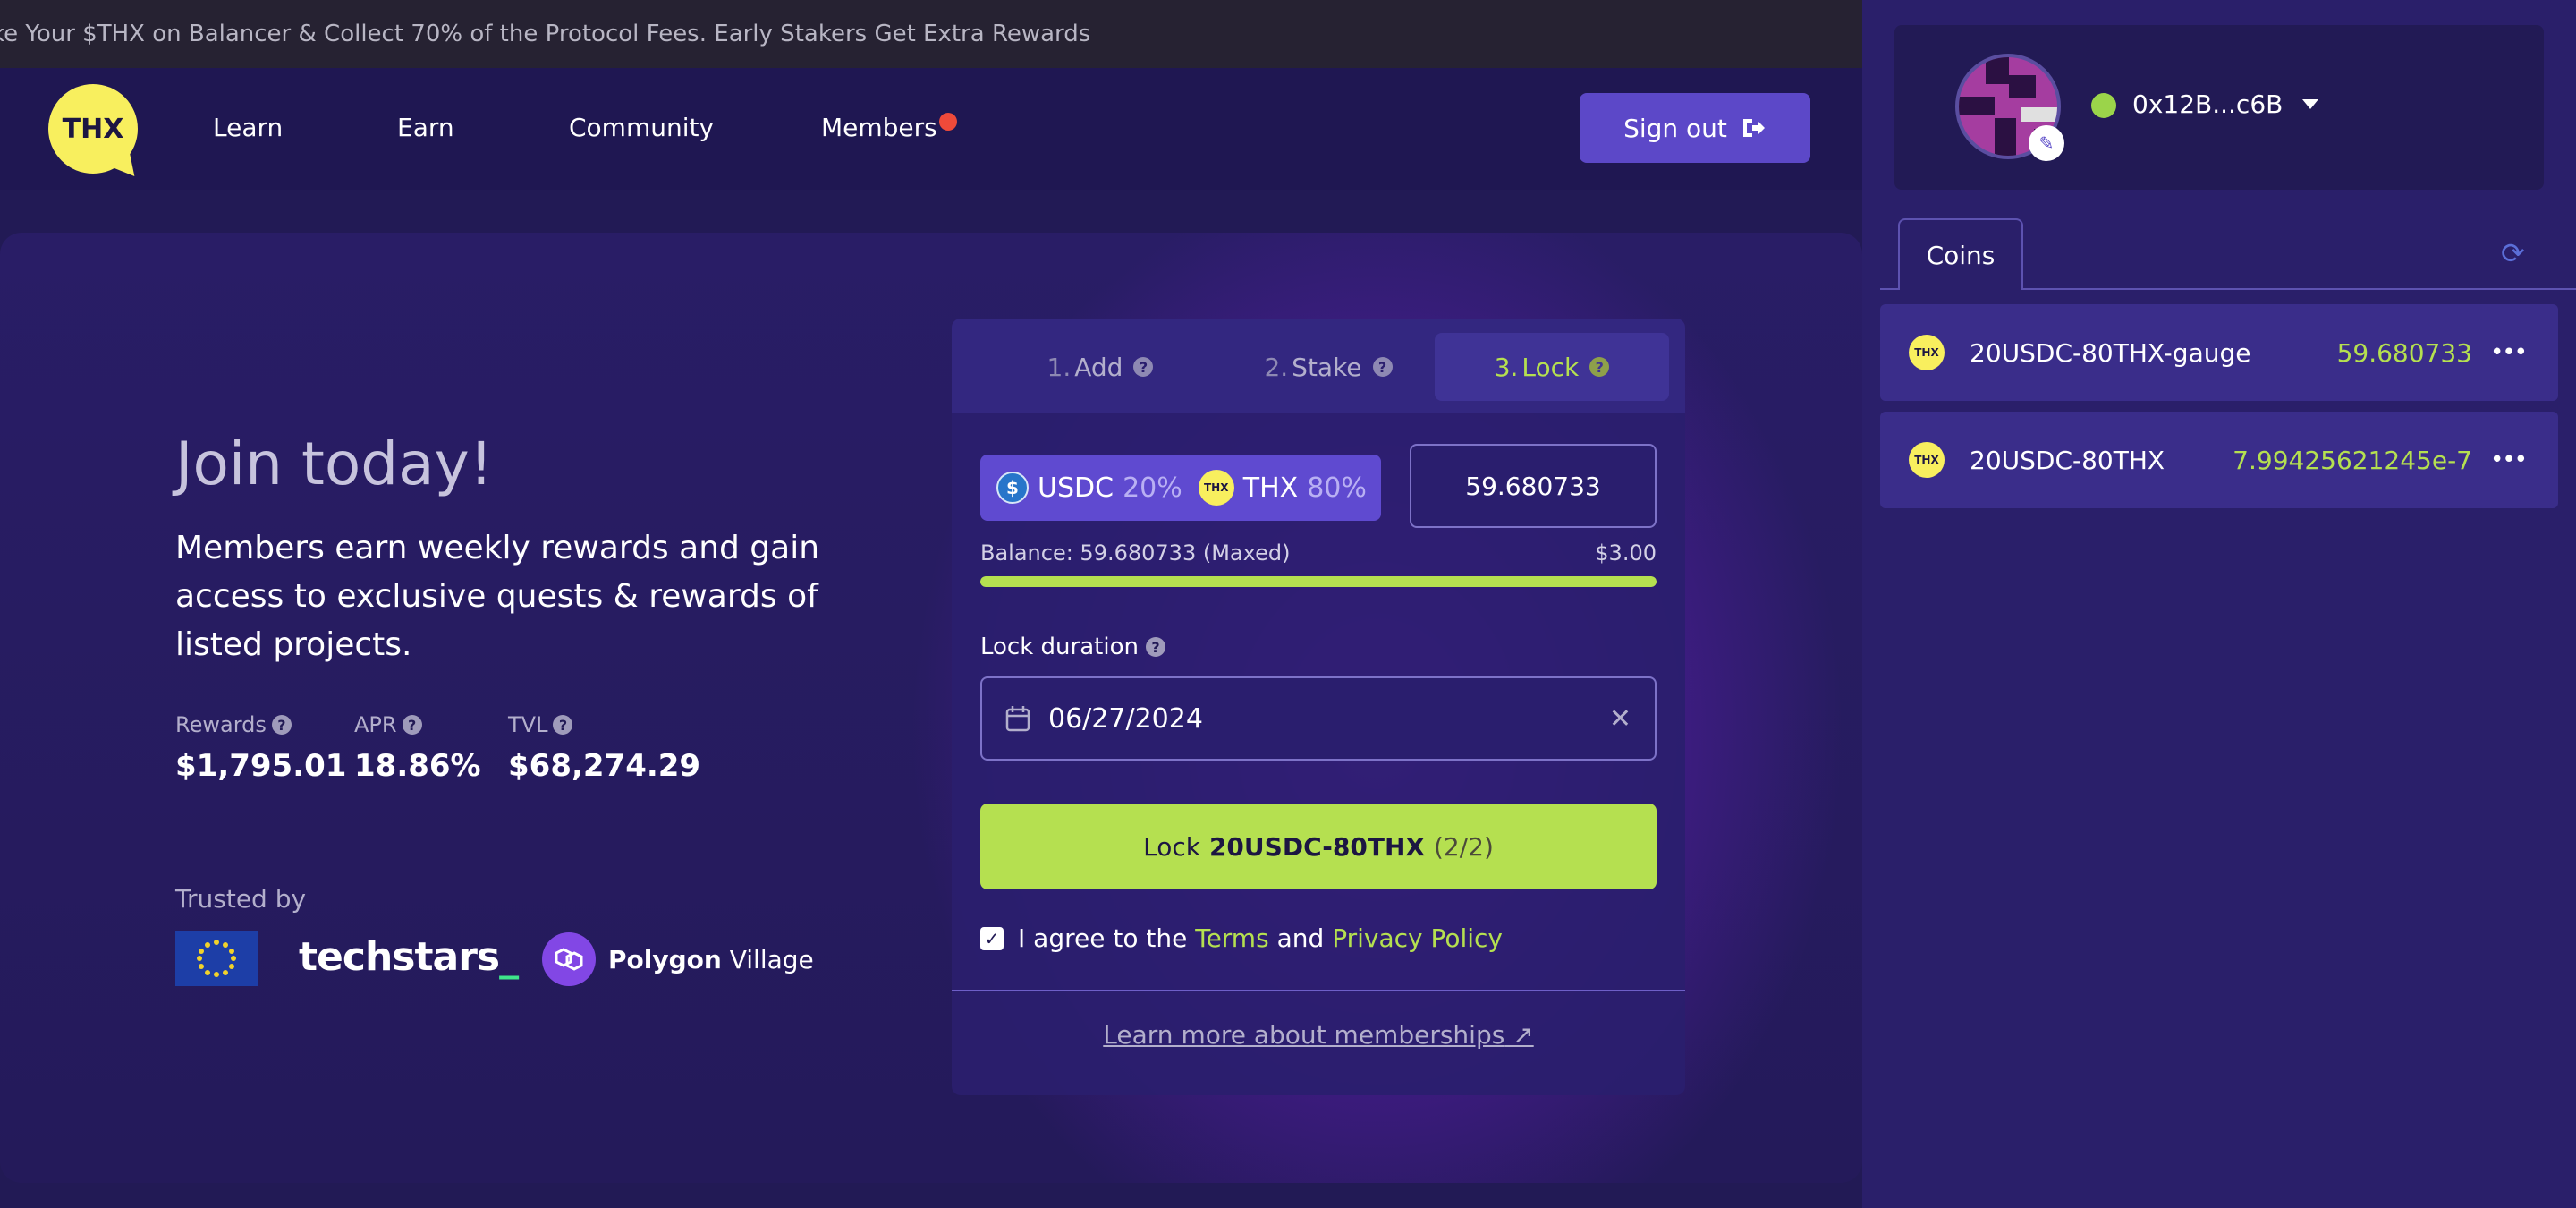 This screenshot has height=1208, width=2576. I want to click on coin-row: THX 20USDC-80THX-gauge 59.680733 •••, so click(2219, 352).